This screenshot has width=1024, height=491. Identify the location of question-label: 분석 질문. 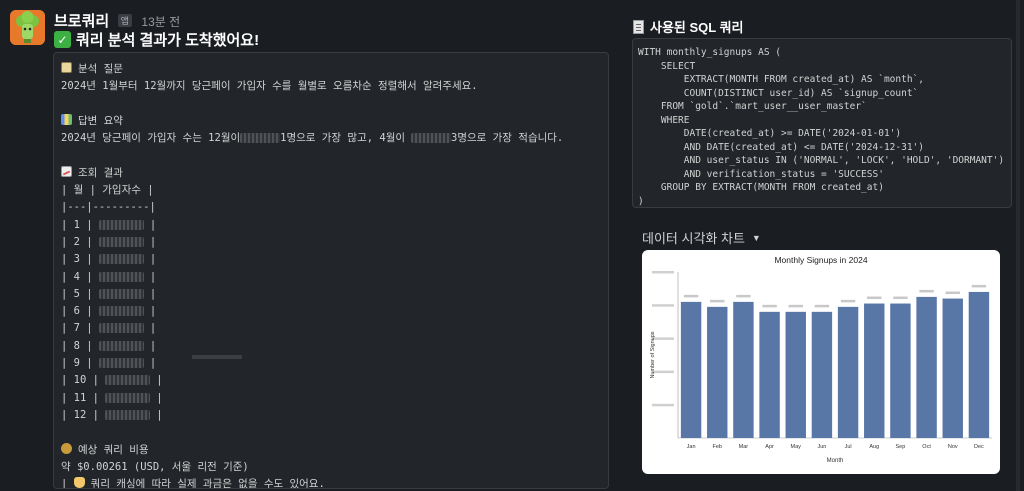
(100, 69).